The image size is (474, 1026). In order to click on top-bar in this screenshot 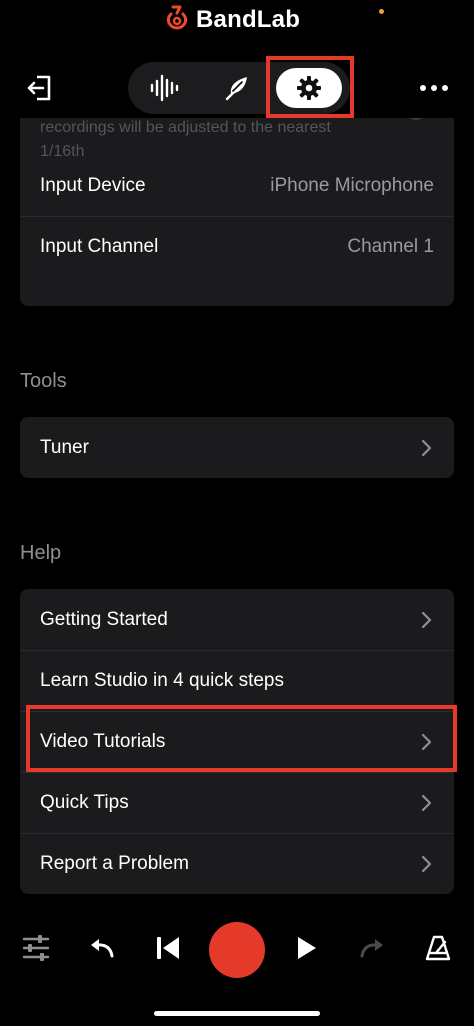, I will do `click(237, 88)`.